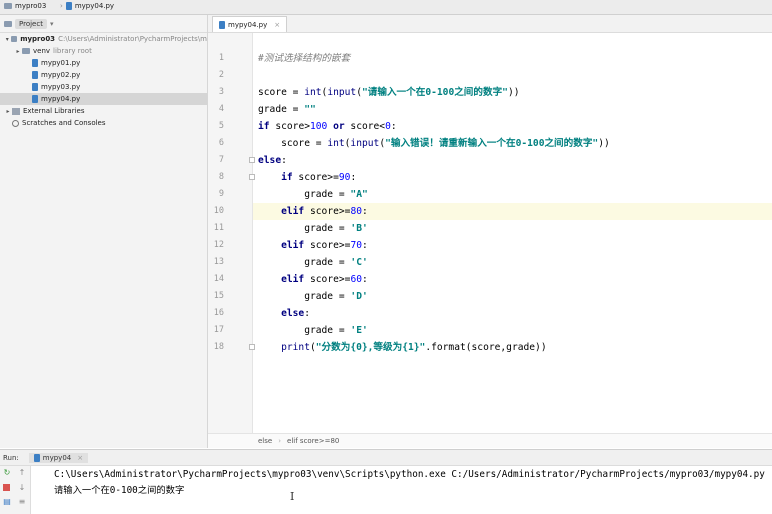 The height and width of the screenshot is (514, 772). I want to click on editor-tabs: mypy04.py ×, so click(490, 24).